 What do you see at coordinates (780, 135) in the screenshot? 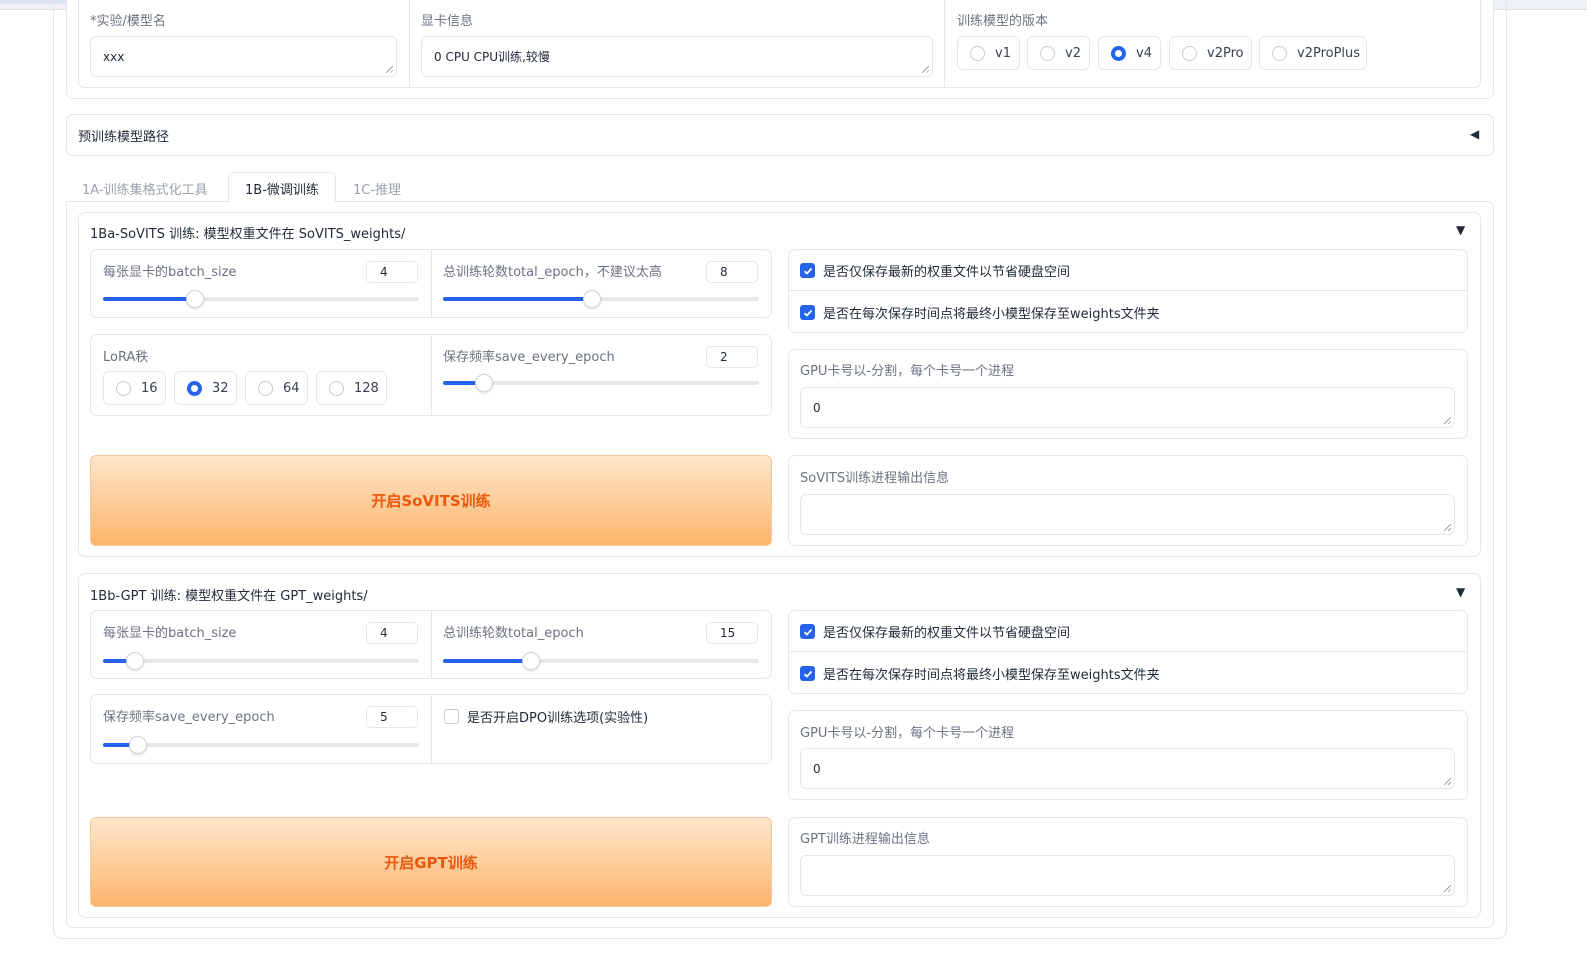
I see `pretrained-accordion` at bounding box center [780, 135].